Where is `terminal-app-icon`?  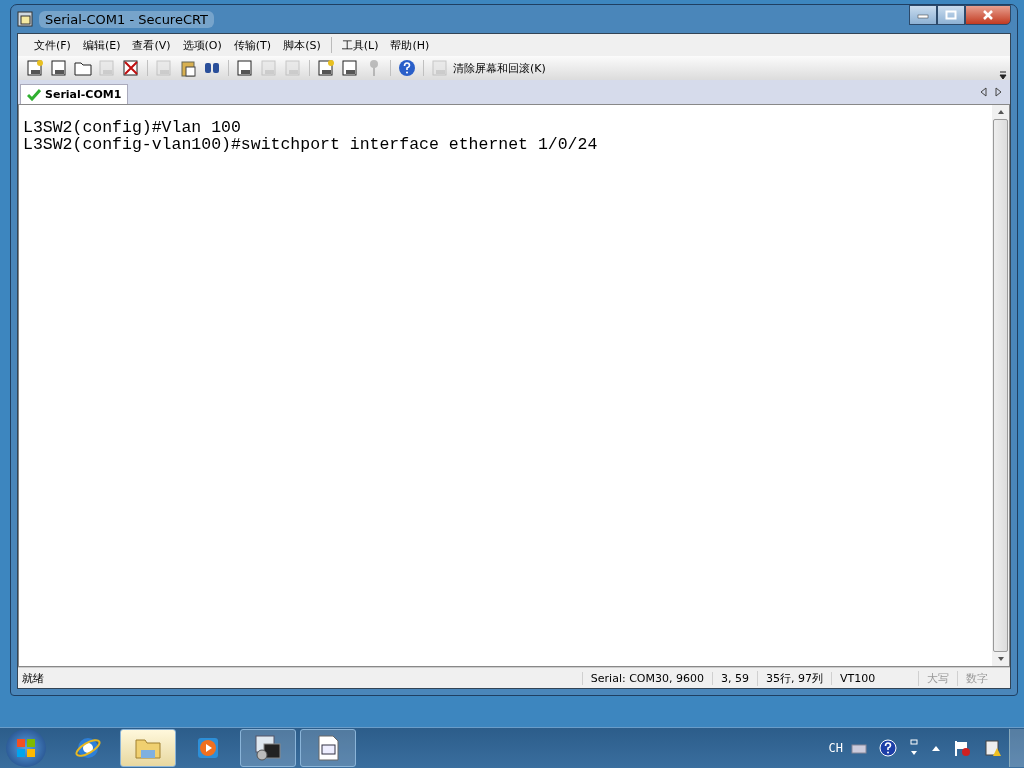
terminal-app-icon is located at coordinates (268, 748).